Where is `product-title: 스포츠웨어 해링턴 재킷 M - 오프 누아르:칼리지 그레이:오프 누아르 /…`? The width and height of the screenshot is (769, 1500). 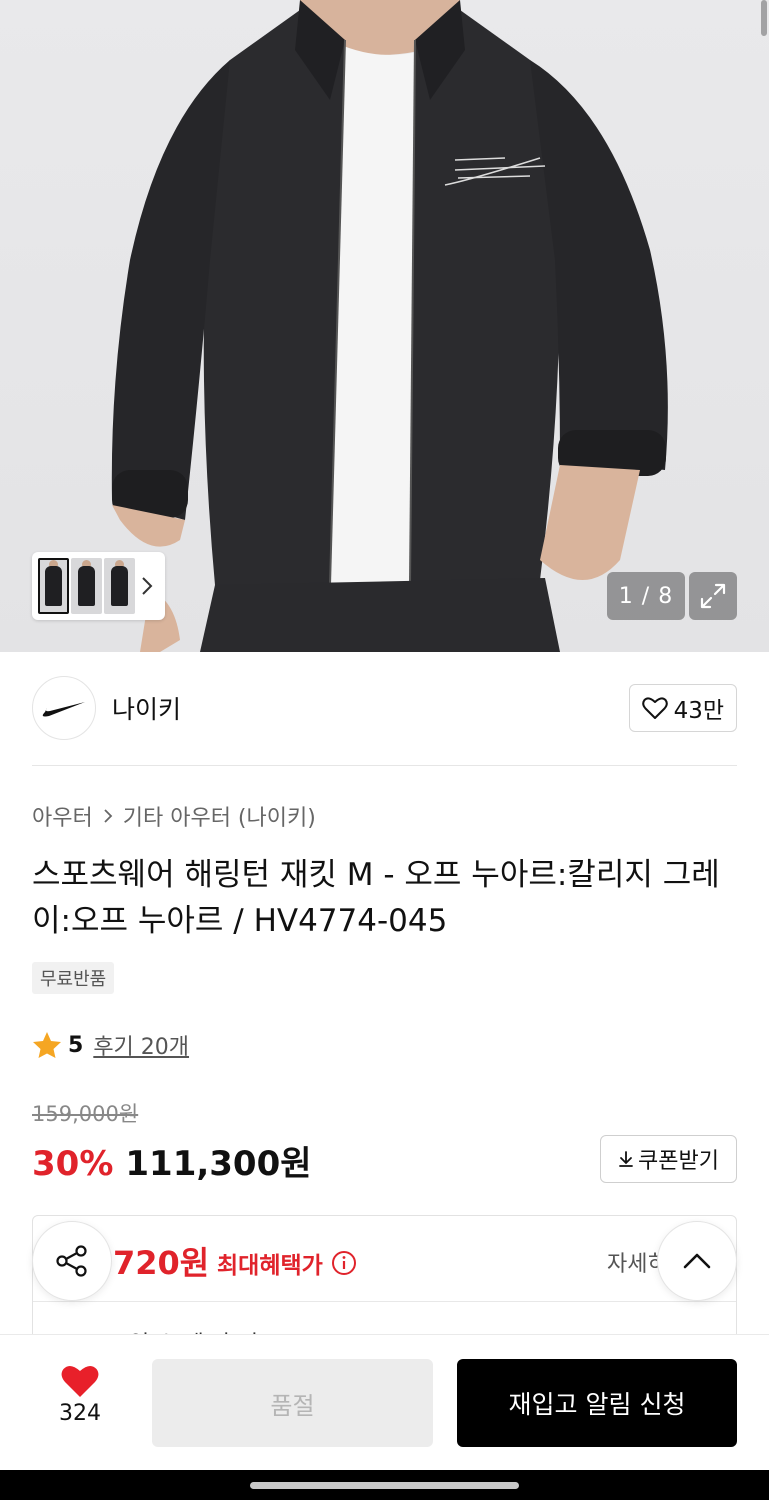 product-title: 스포츠웨어 해링턴 재킷 M - 오프 누아르:칼리지 그레이:오프 누아르 /… is located at coordinates (376, 898).